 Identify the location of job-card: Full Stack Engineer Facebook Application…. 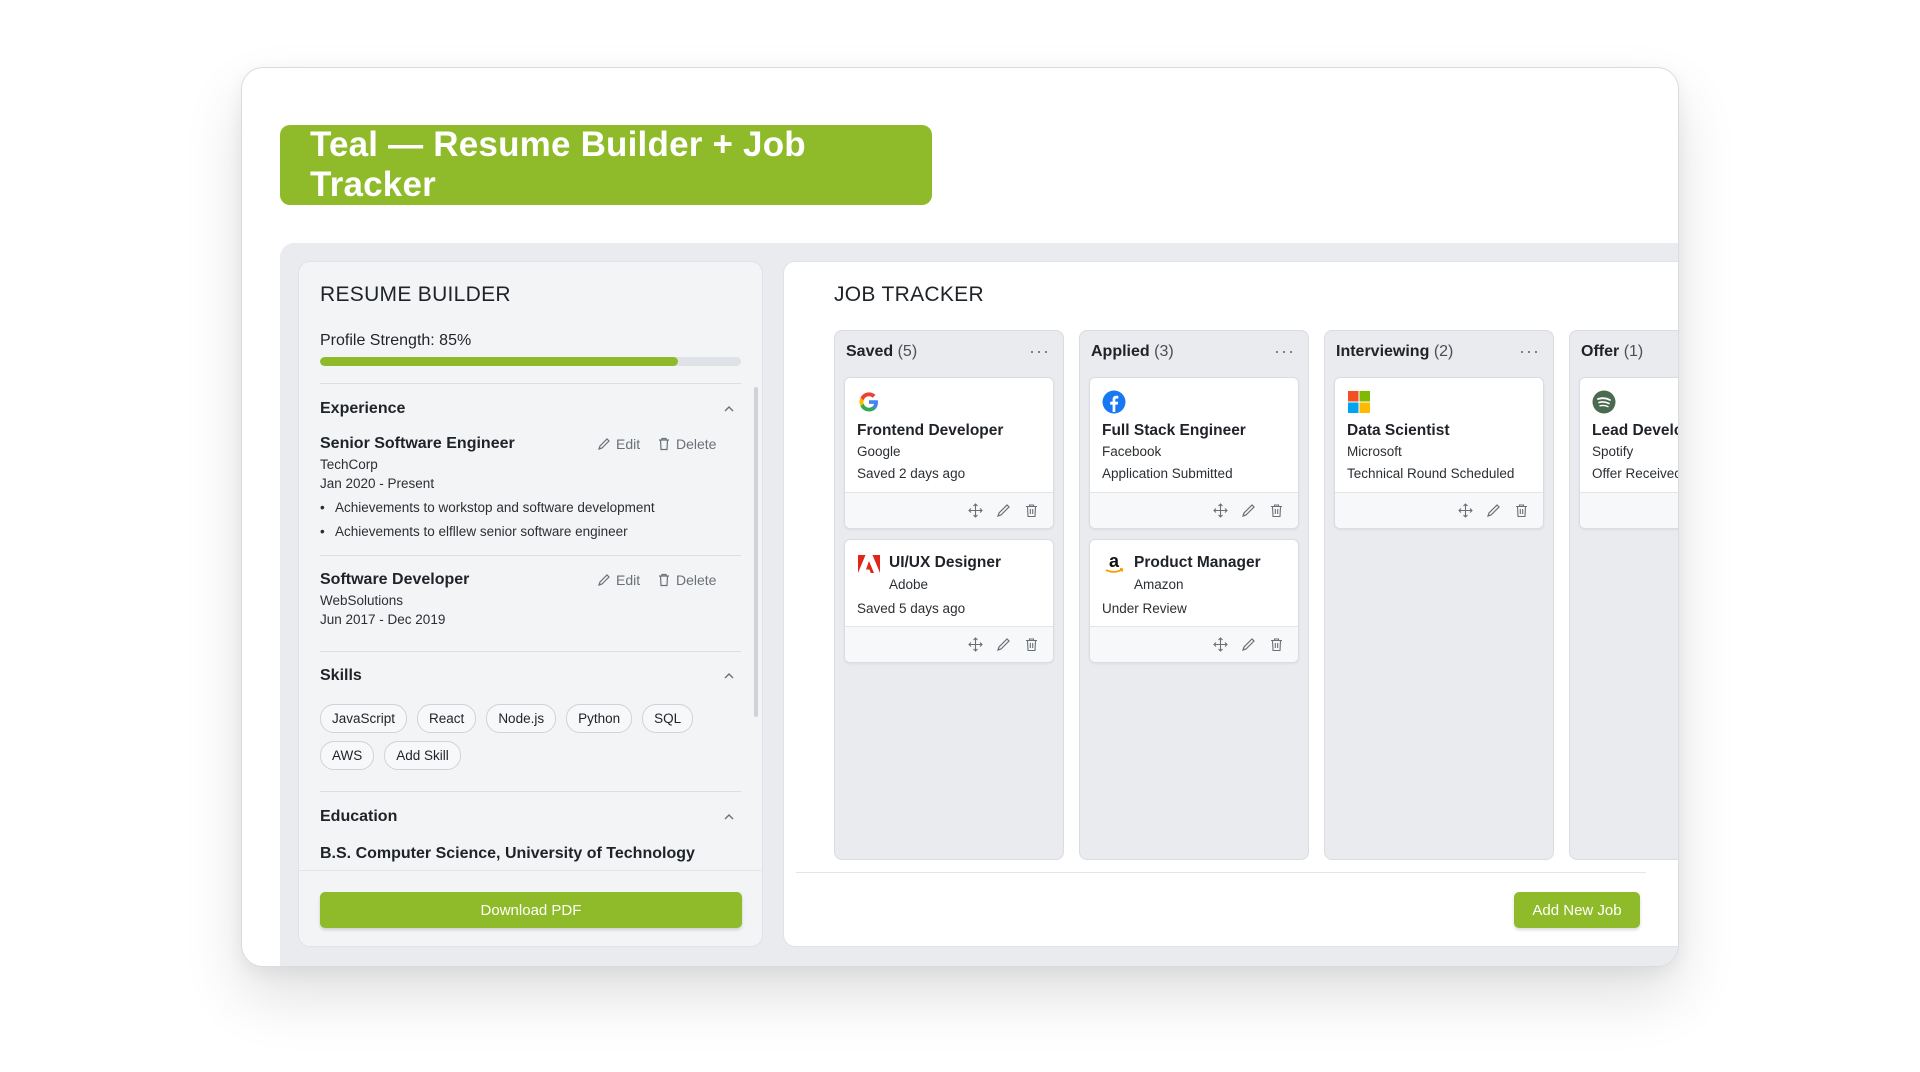
(1194, 453).